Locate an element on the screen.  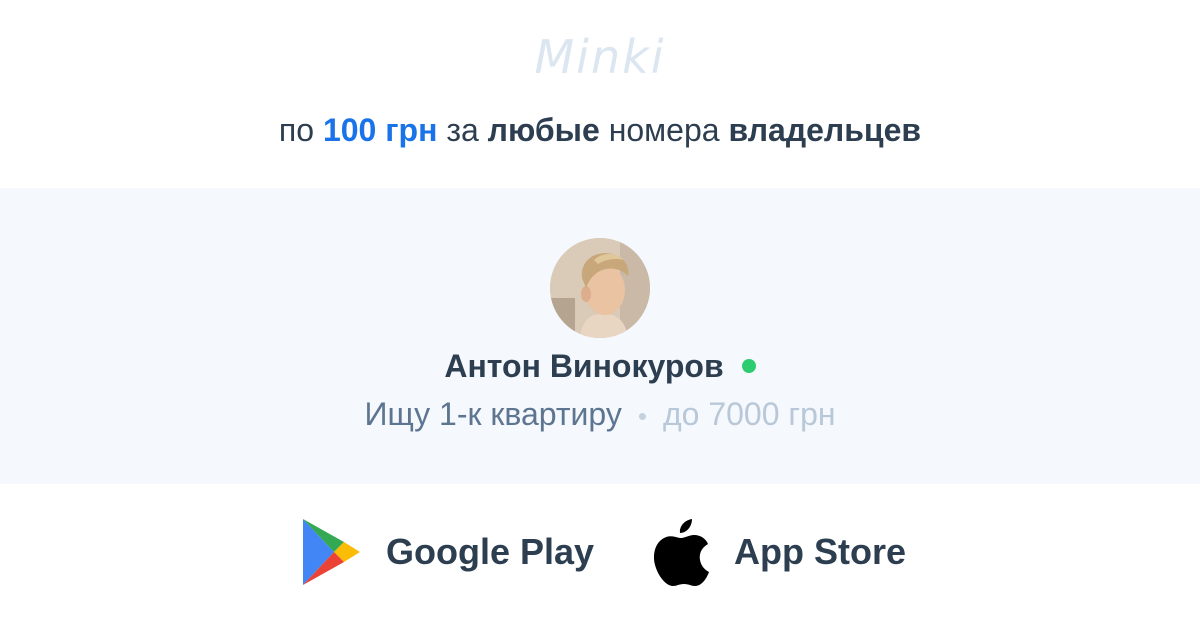
status-row: Ищу 1-к квартиру • до 7000 грн is located at coordinates (600, 414).